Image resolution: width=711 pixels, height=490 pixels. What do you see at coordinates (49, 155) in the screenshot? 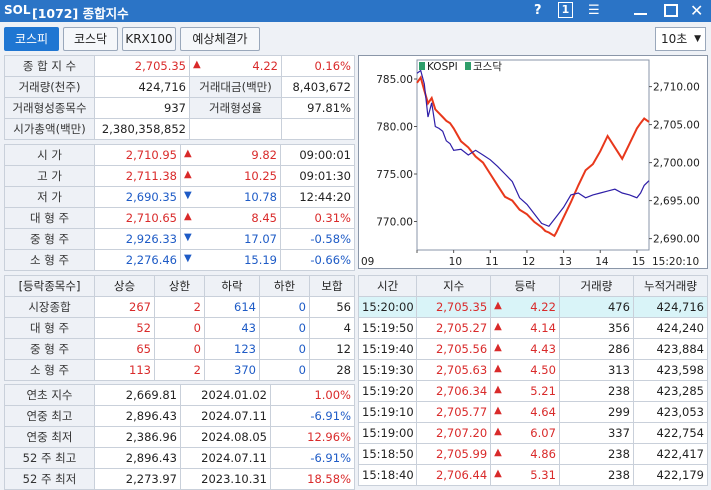
I see `ohlc-label: 시 가` at bounding box center [49, 155].